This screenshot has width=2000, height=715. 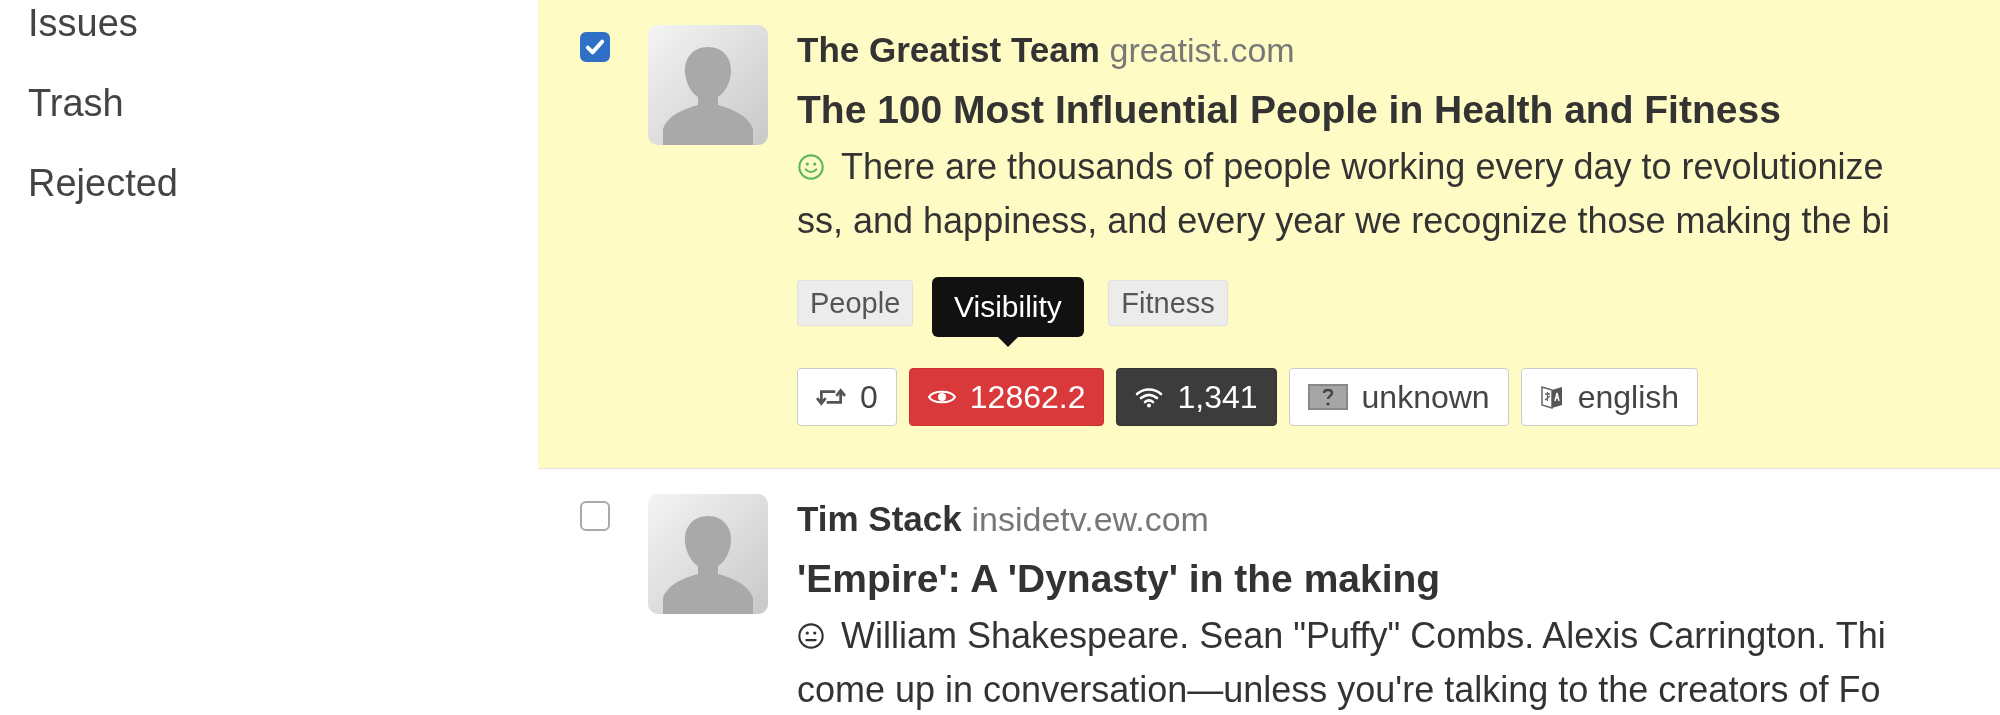 I want to click on sidebar-item: Trash, so click(x=283, y=103).